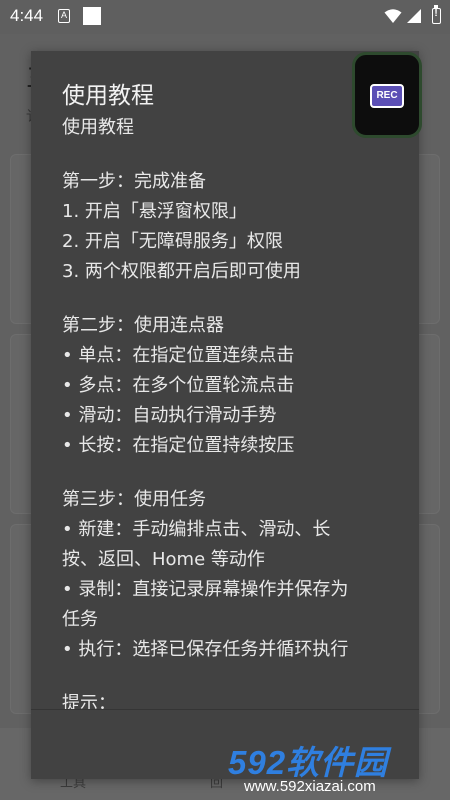 The height and width of the screenshot is (800, 450). What do you see at coordinates (108, 96) in the screenshot?
I see `dialog-title: 使用教程` at bounding box center [108, 96].